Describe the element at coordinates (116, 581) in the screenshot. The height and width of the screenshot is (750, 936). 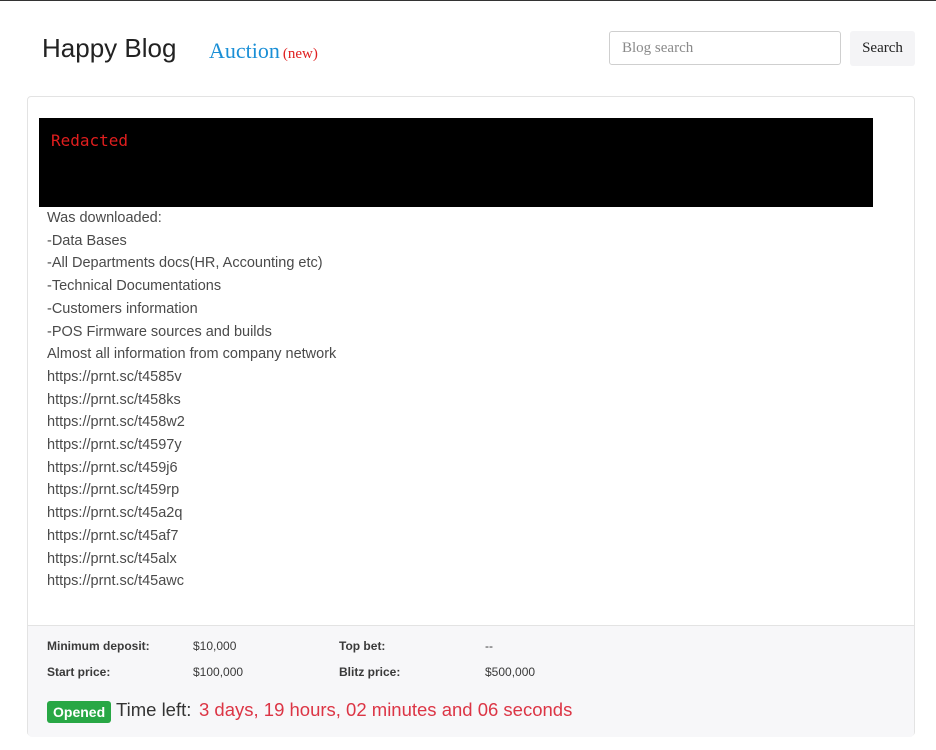
I see `screenshot-link: https://prnt.sc/t45awc` at that location.